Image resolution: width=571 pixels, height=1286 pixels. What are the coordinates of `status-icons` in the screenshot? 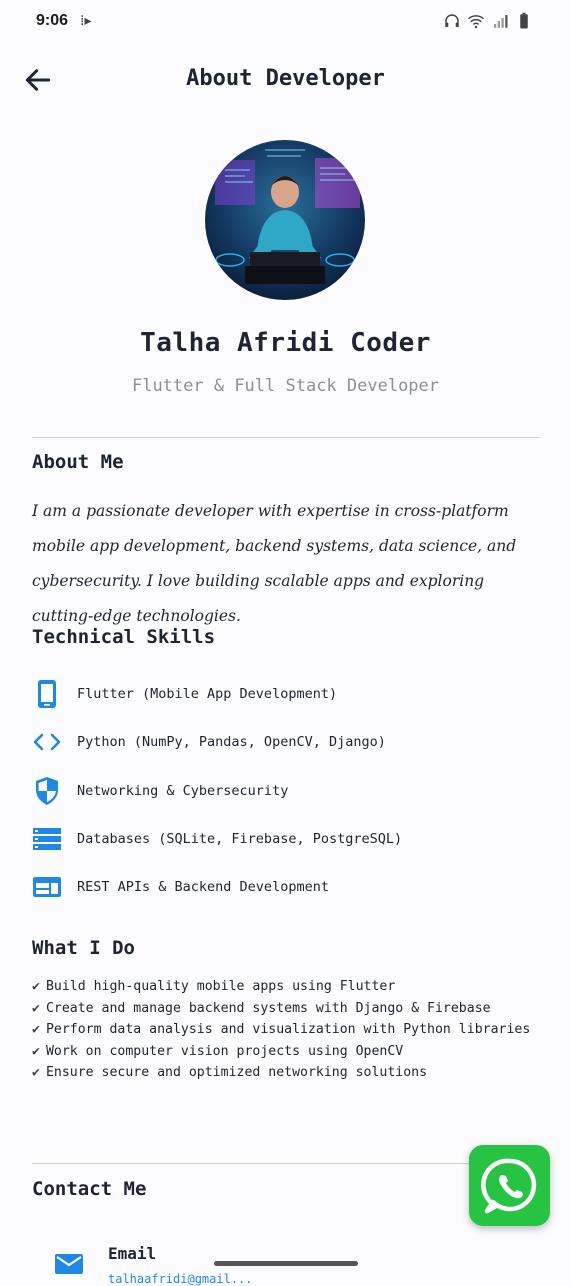 It's located at (488, 21).